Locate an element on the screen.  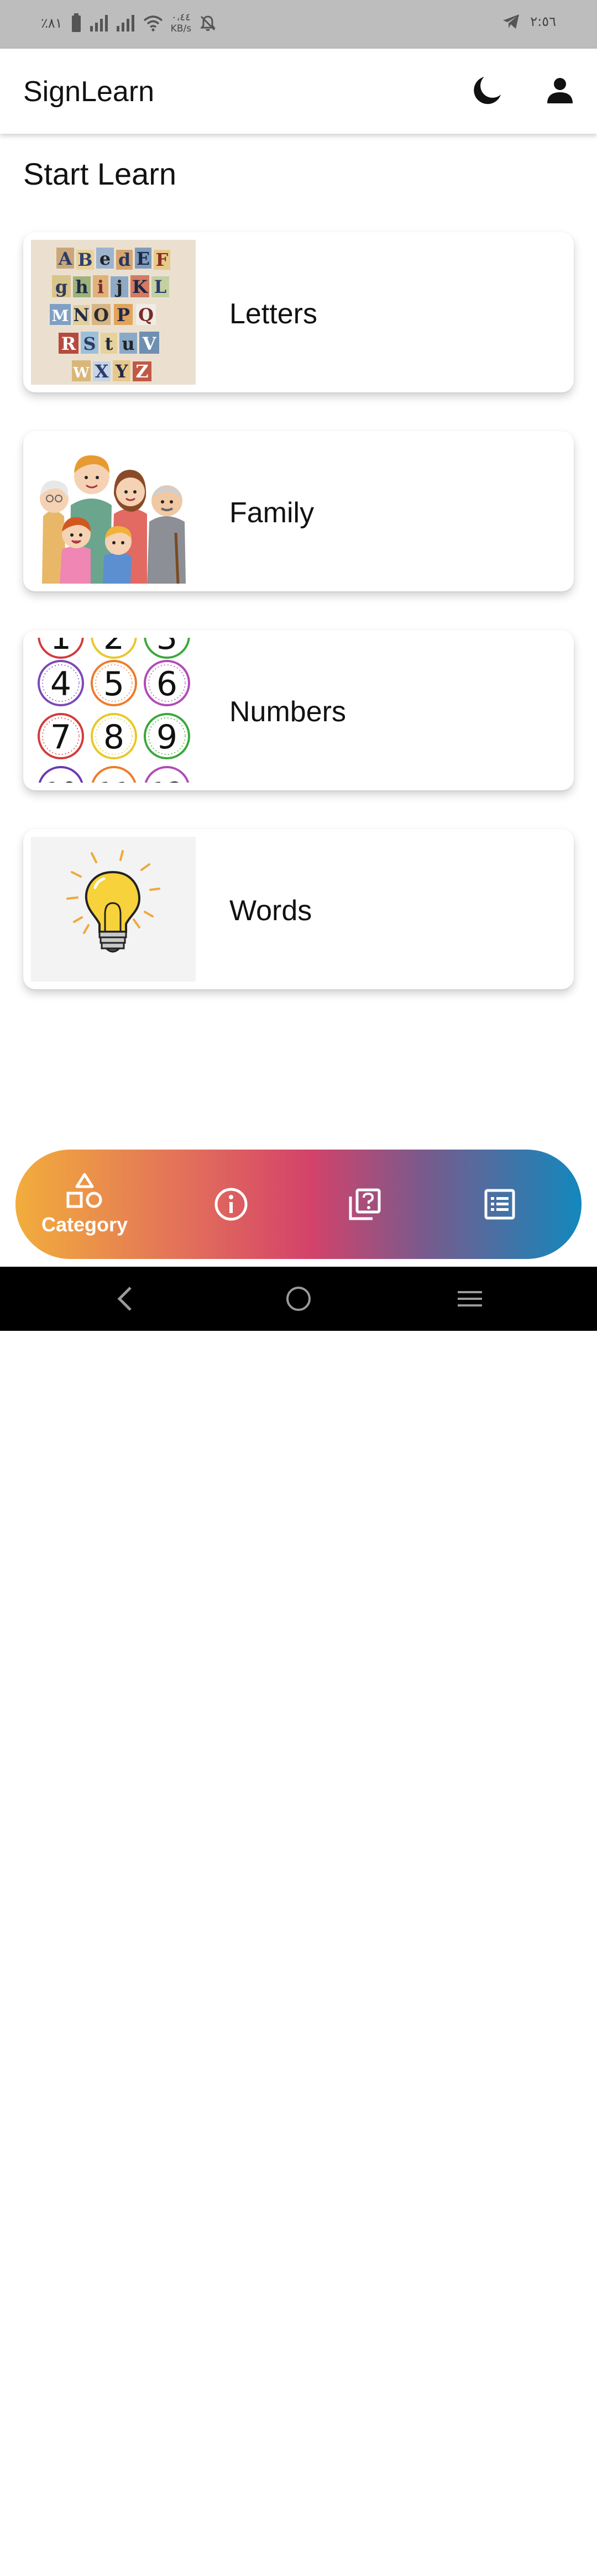
menu-icon is located at coordinates (470, 1299).